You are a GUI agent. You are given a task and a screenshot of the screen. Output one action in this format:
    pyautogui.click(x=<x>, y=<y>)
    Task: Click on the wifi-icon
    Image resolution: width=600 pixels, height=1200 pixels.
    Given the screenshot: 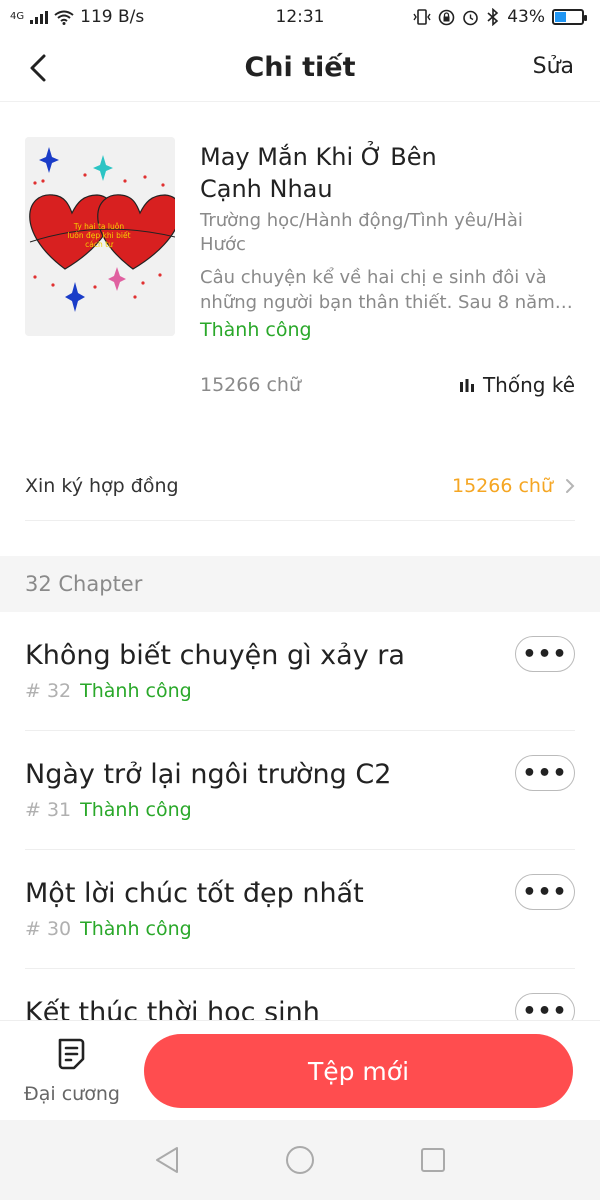 What is the action you would take?
    pyautogui.click(x=64, y=17)
    